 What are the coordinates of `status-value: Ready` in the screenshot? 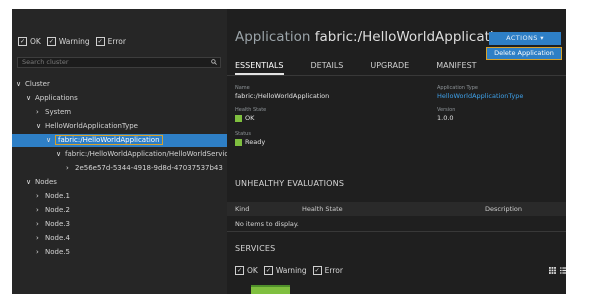 It's located at (255, 142).